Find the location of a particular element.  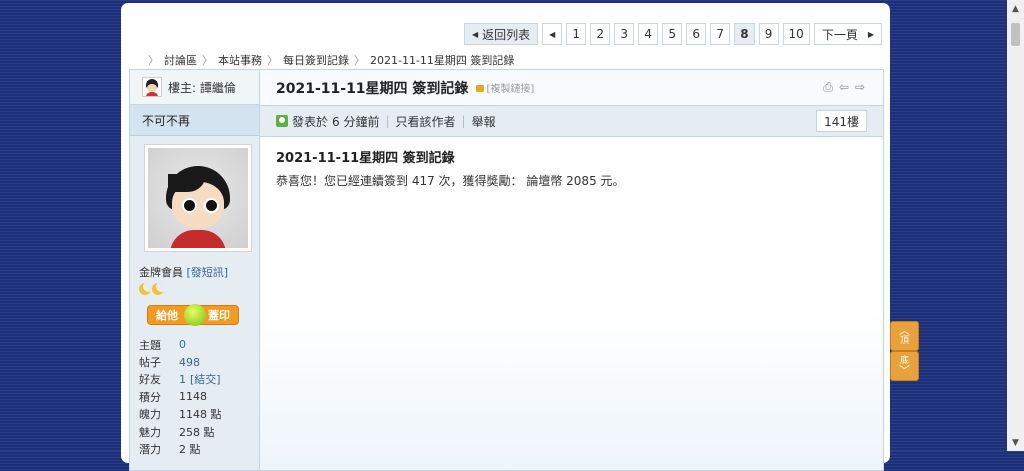

stat-row: 魅力 258 點 is located at coordinates (199, 431).